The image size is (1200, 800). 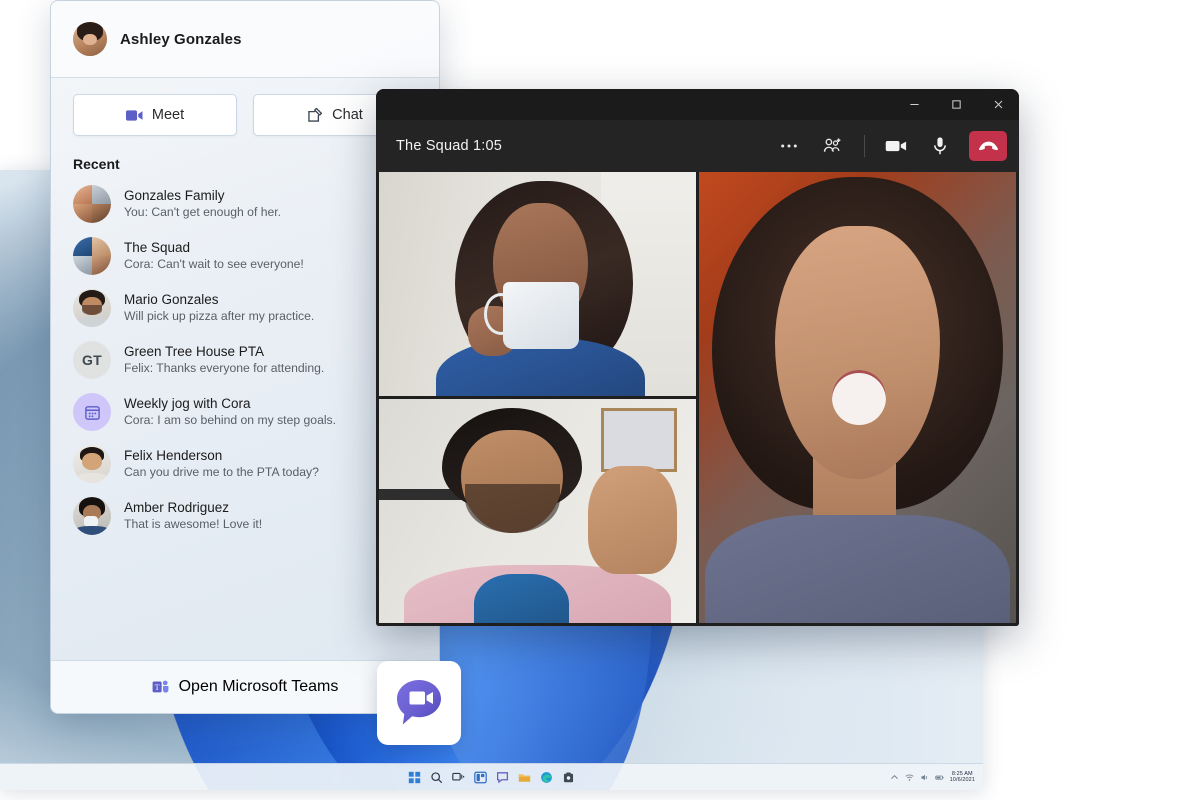 I want to click on start-icon, so click(x=414, y=777).